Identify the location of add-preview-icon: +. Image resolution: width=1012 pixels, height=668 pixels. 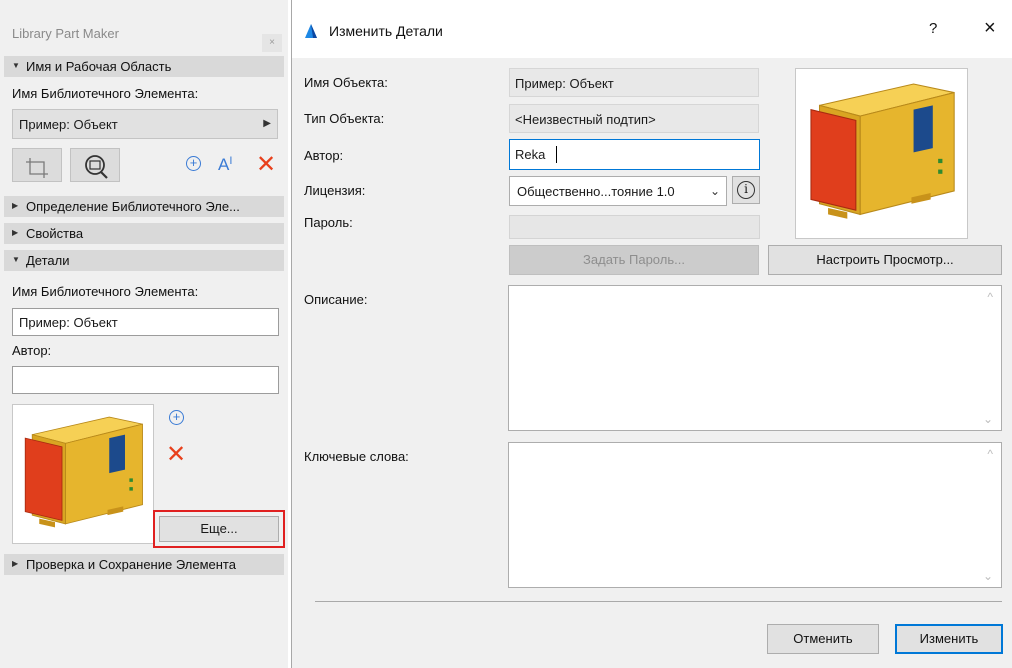
(176, 417).